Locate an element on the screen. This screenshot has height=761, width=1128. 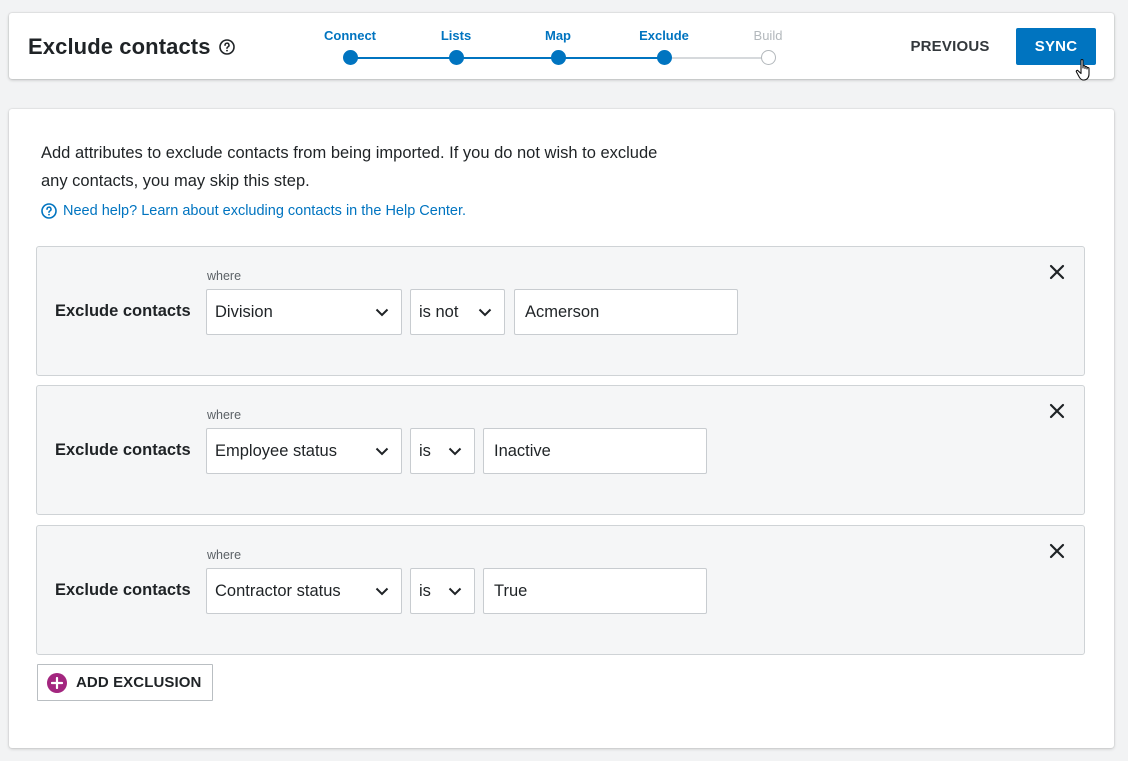
step-map: Map is located at coordinates (558, 39).